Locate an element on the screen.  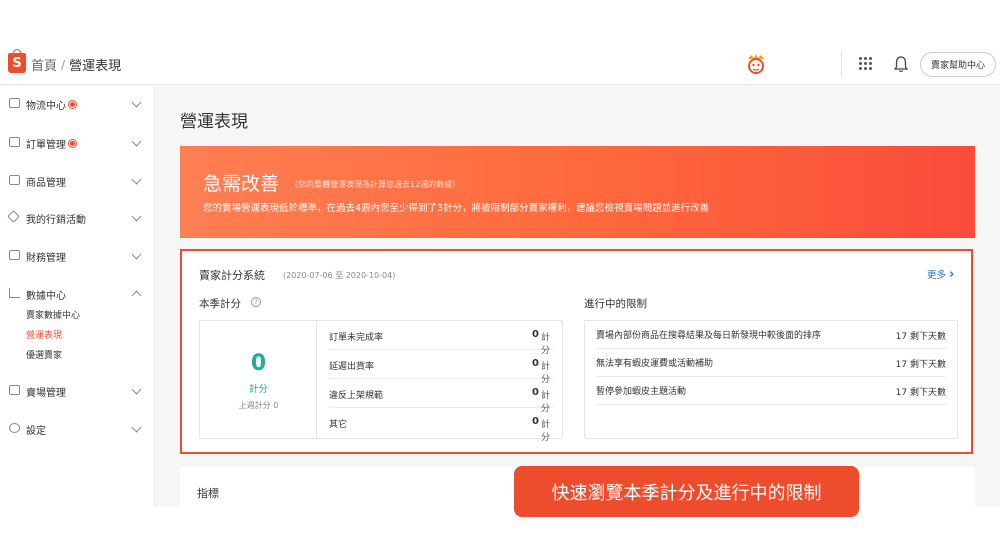
sidebar-item-label: 數據中心 is located at coordinates (46, 296).